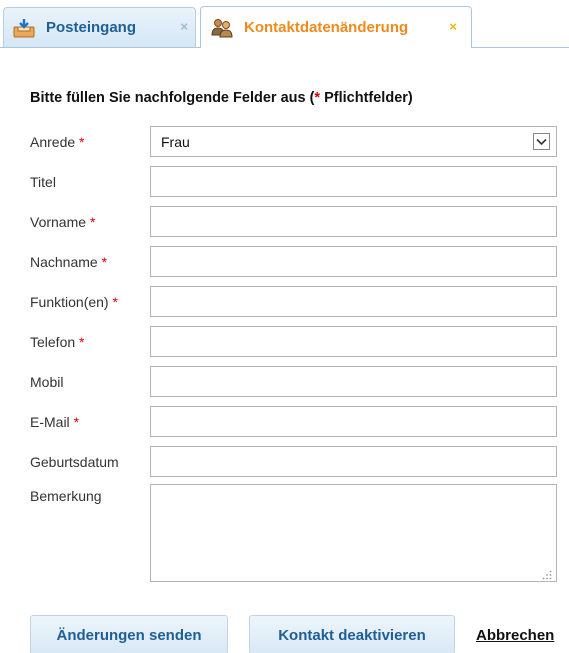 This screenshot has height=653, width=569. Describe the element at coordinates (57, 142) in the screenshot. I see `label-anrede: Anrede *` at that location.